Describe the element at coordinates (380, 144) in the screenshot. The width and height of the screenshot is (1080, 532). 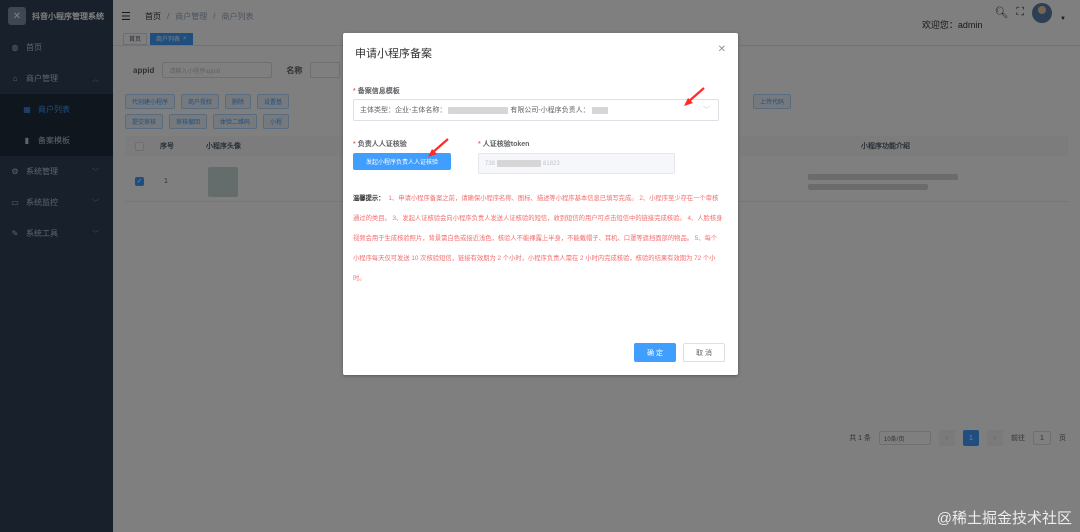
I see `person-verify-label: * 负责人人证核验` at that location.